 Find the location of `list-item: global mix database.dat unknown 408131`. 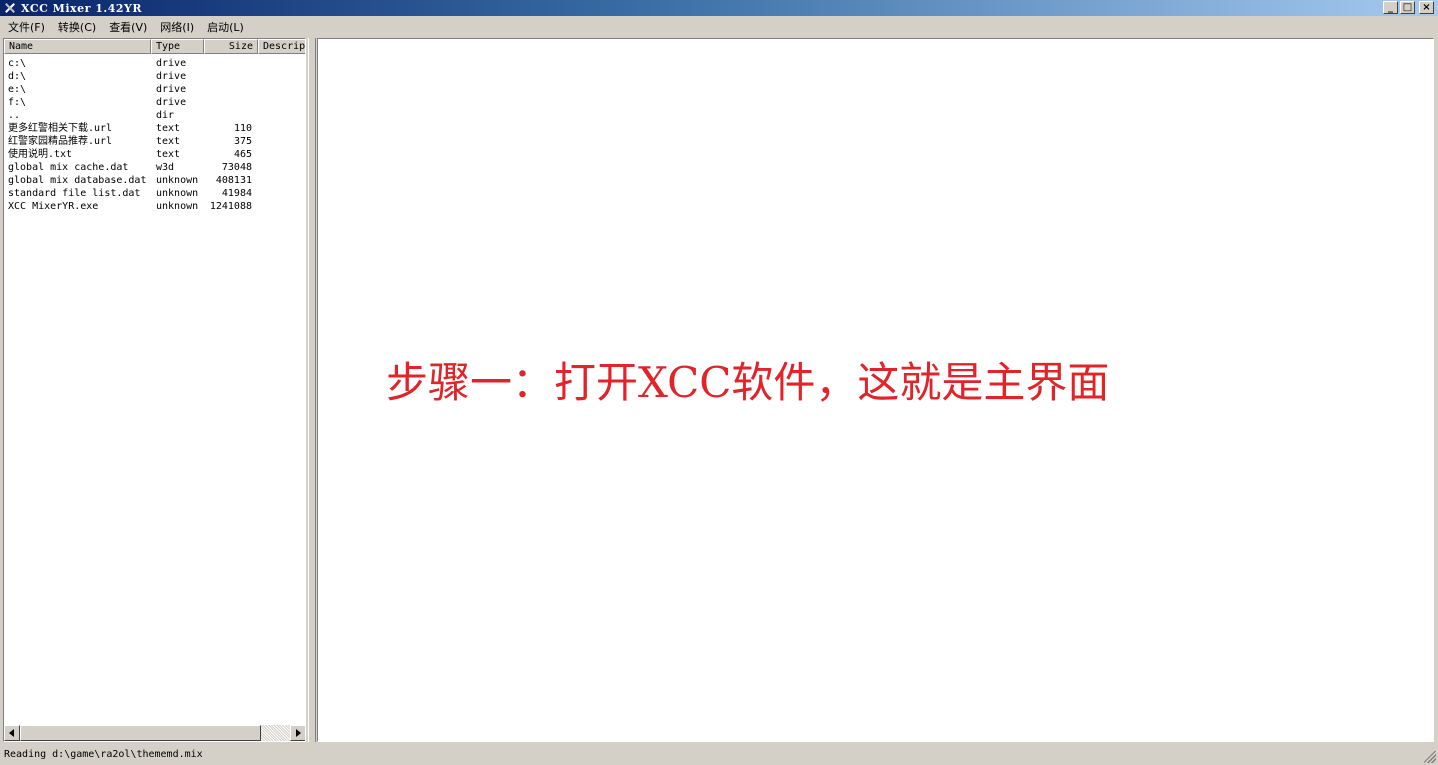

list-item: global mix database.dat unknown 408131 is located at coordinates (154, 180).